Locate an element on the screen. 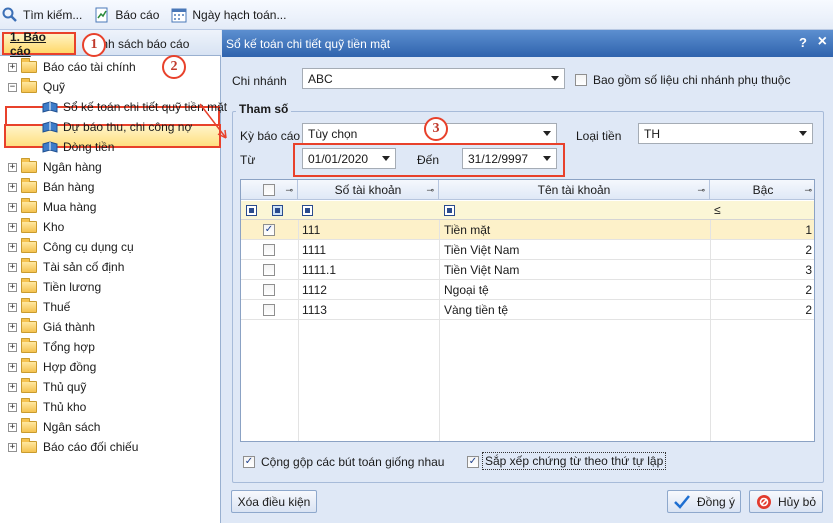  filter-level-operator: ≤ is located at coordinates (717, 210).